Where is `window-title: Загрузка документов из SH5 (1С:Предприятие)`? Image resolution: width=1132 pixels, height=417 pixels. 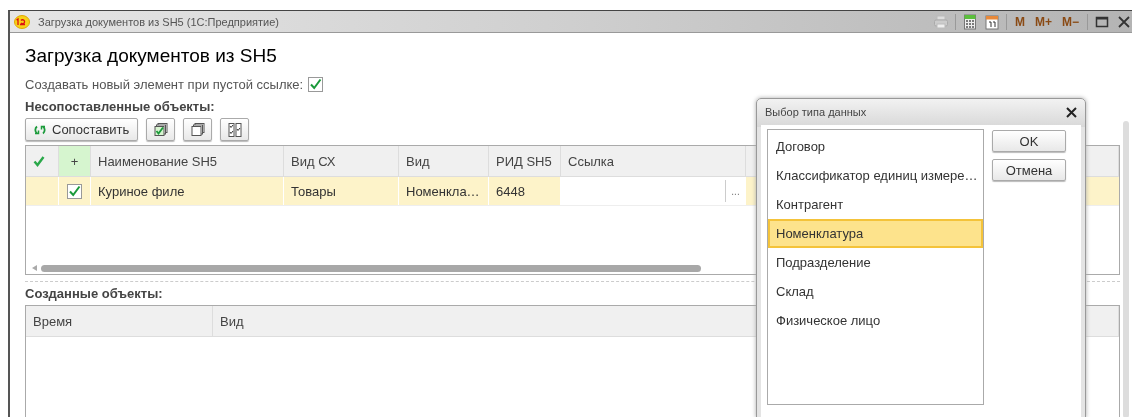 window-title: Загрузка документов из SH5 (1С:Предприятие) is located at coordinates (159, 21).